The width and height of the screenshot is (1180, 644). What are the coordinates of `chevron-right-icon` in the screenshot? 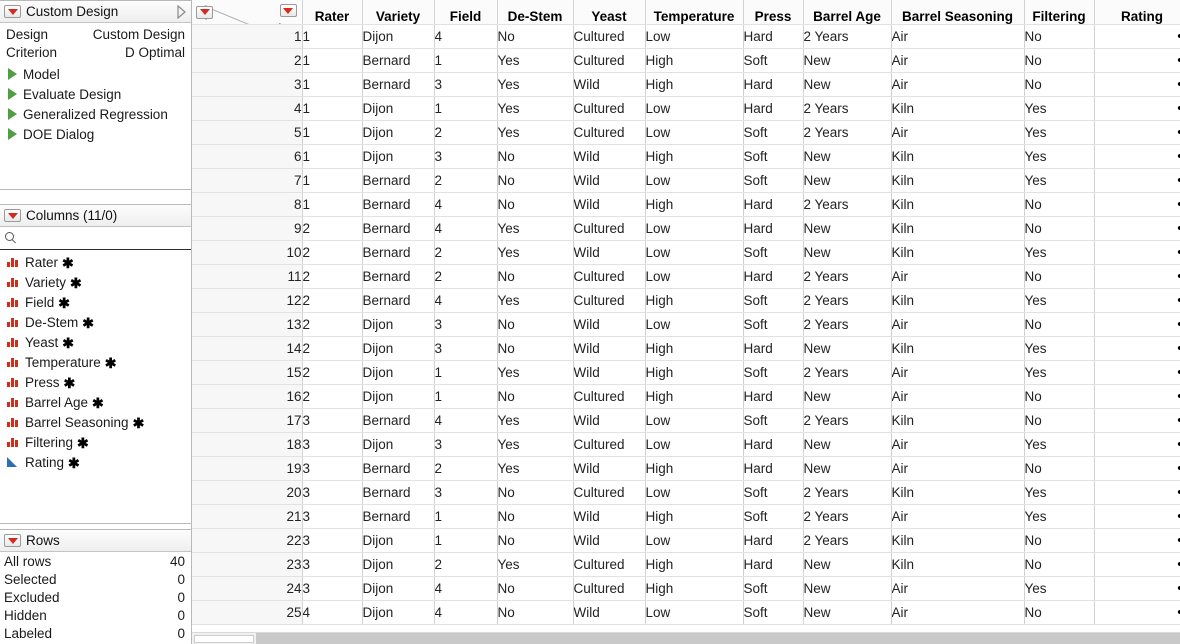 It's located at (181, 12).